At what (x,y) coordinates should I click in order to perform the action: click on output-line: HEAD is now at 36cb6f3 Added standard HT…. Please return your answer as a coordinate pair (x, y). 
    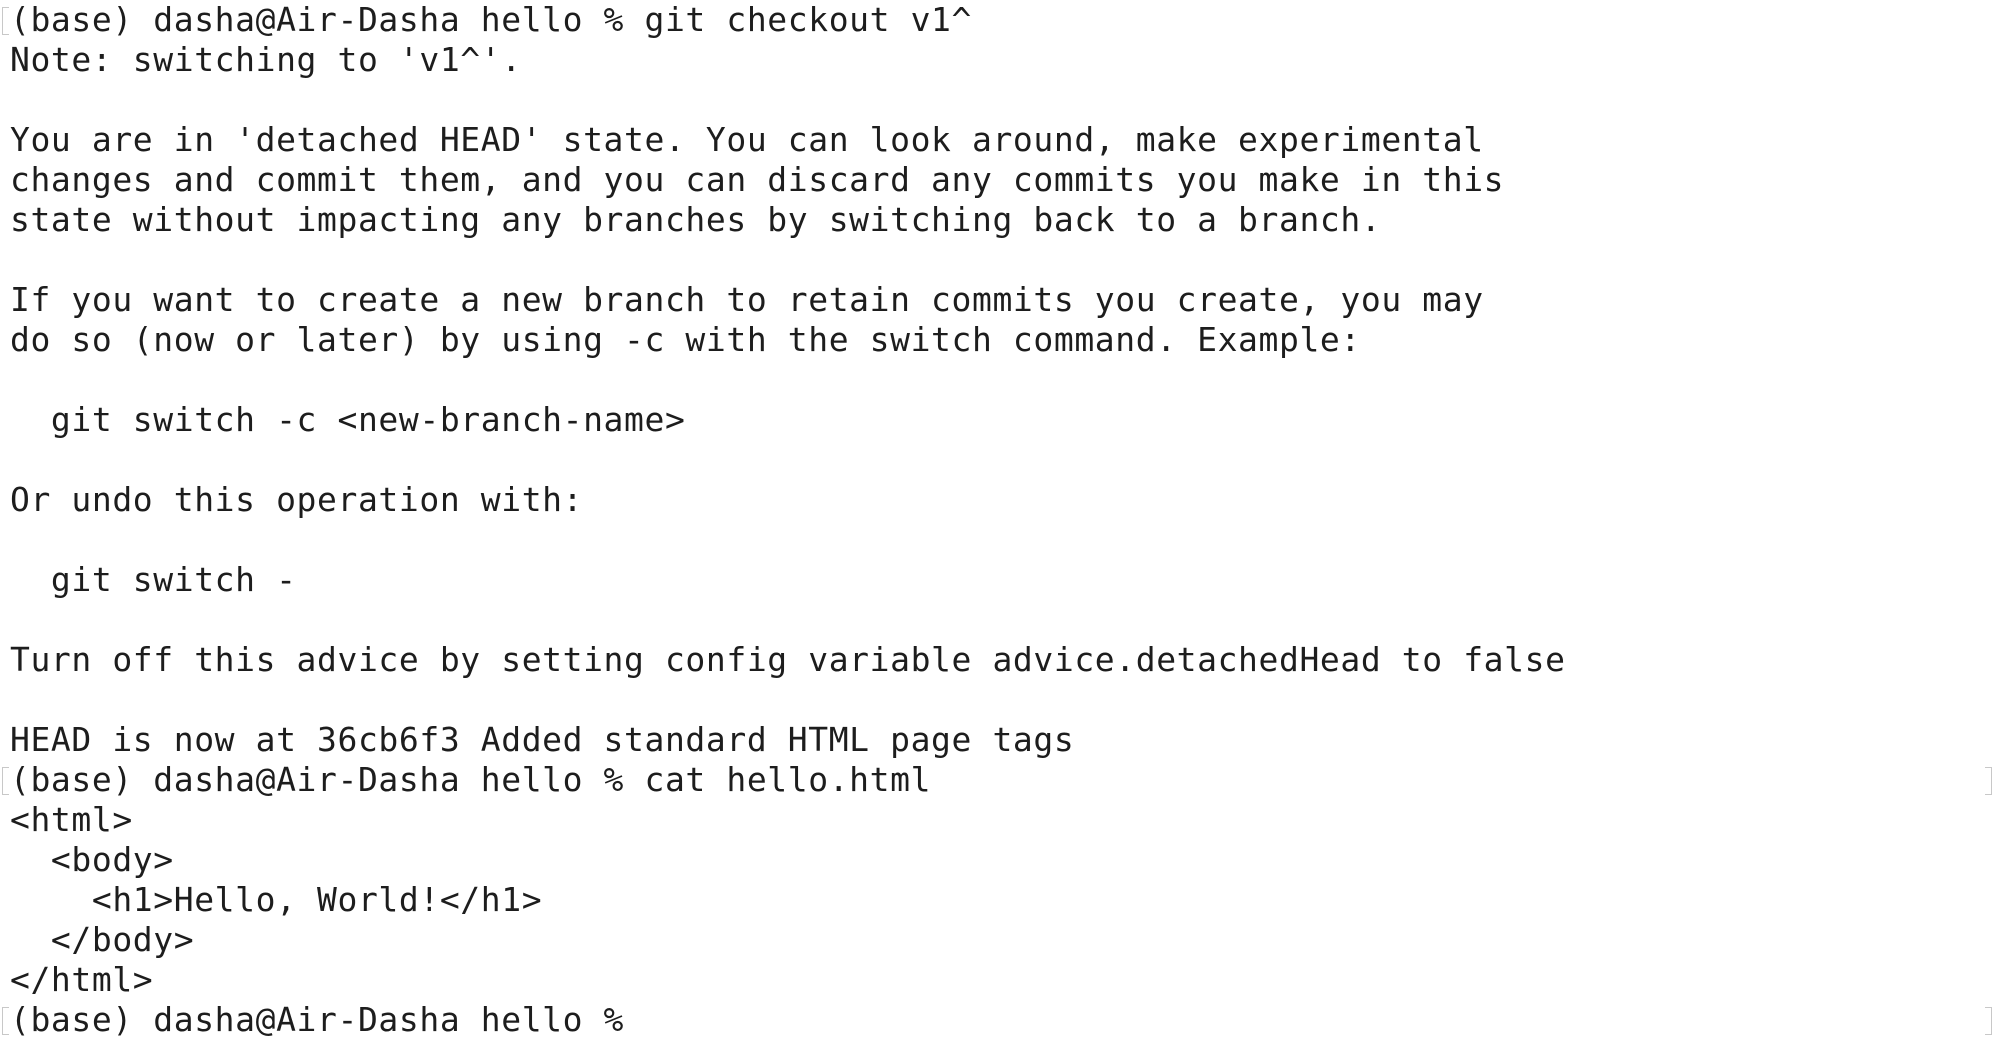
    Looking at the image, I should click on (542, 739).